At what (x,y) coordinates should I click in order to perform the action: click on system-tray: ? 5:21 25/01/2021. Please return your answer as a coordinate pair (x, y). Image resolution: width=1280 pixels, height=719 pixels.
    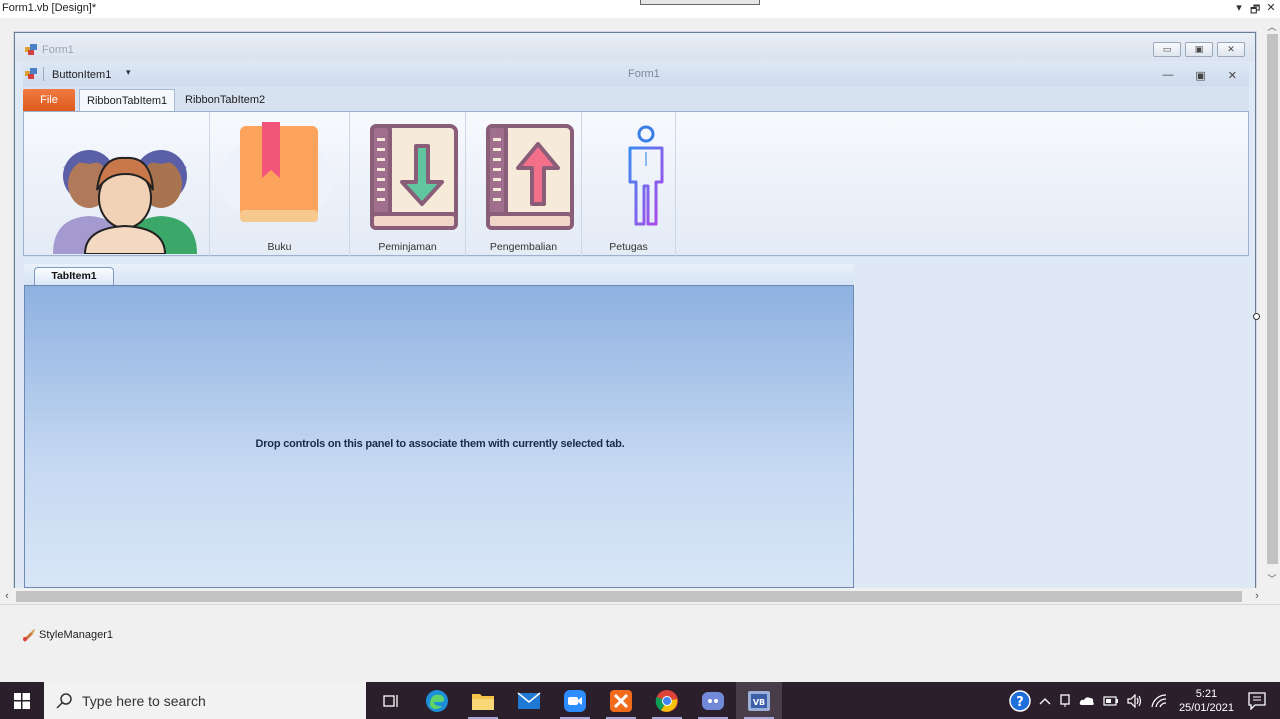
    Looking at the image, I should click on (1144, 700).